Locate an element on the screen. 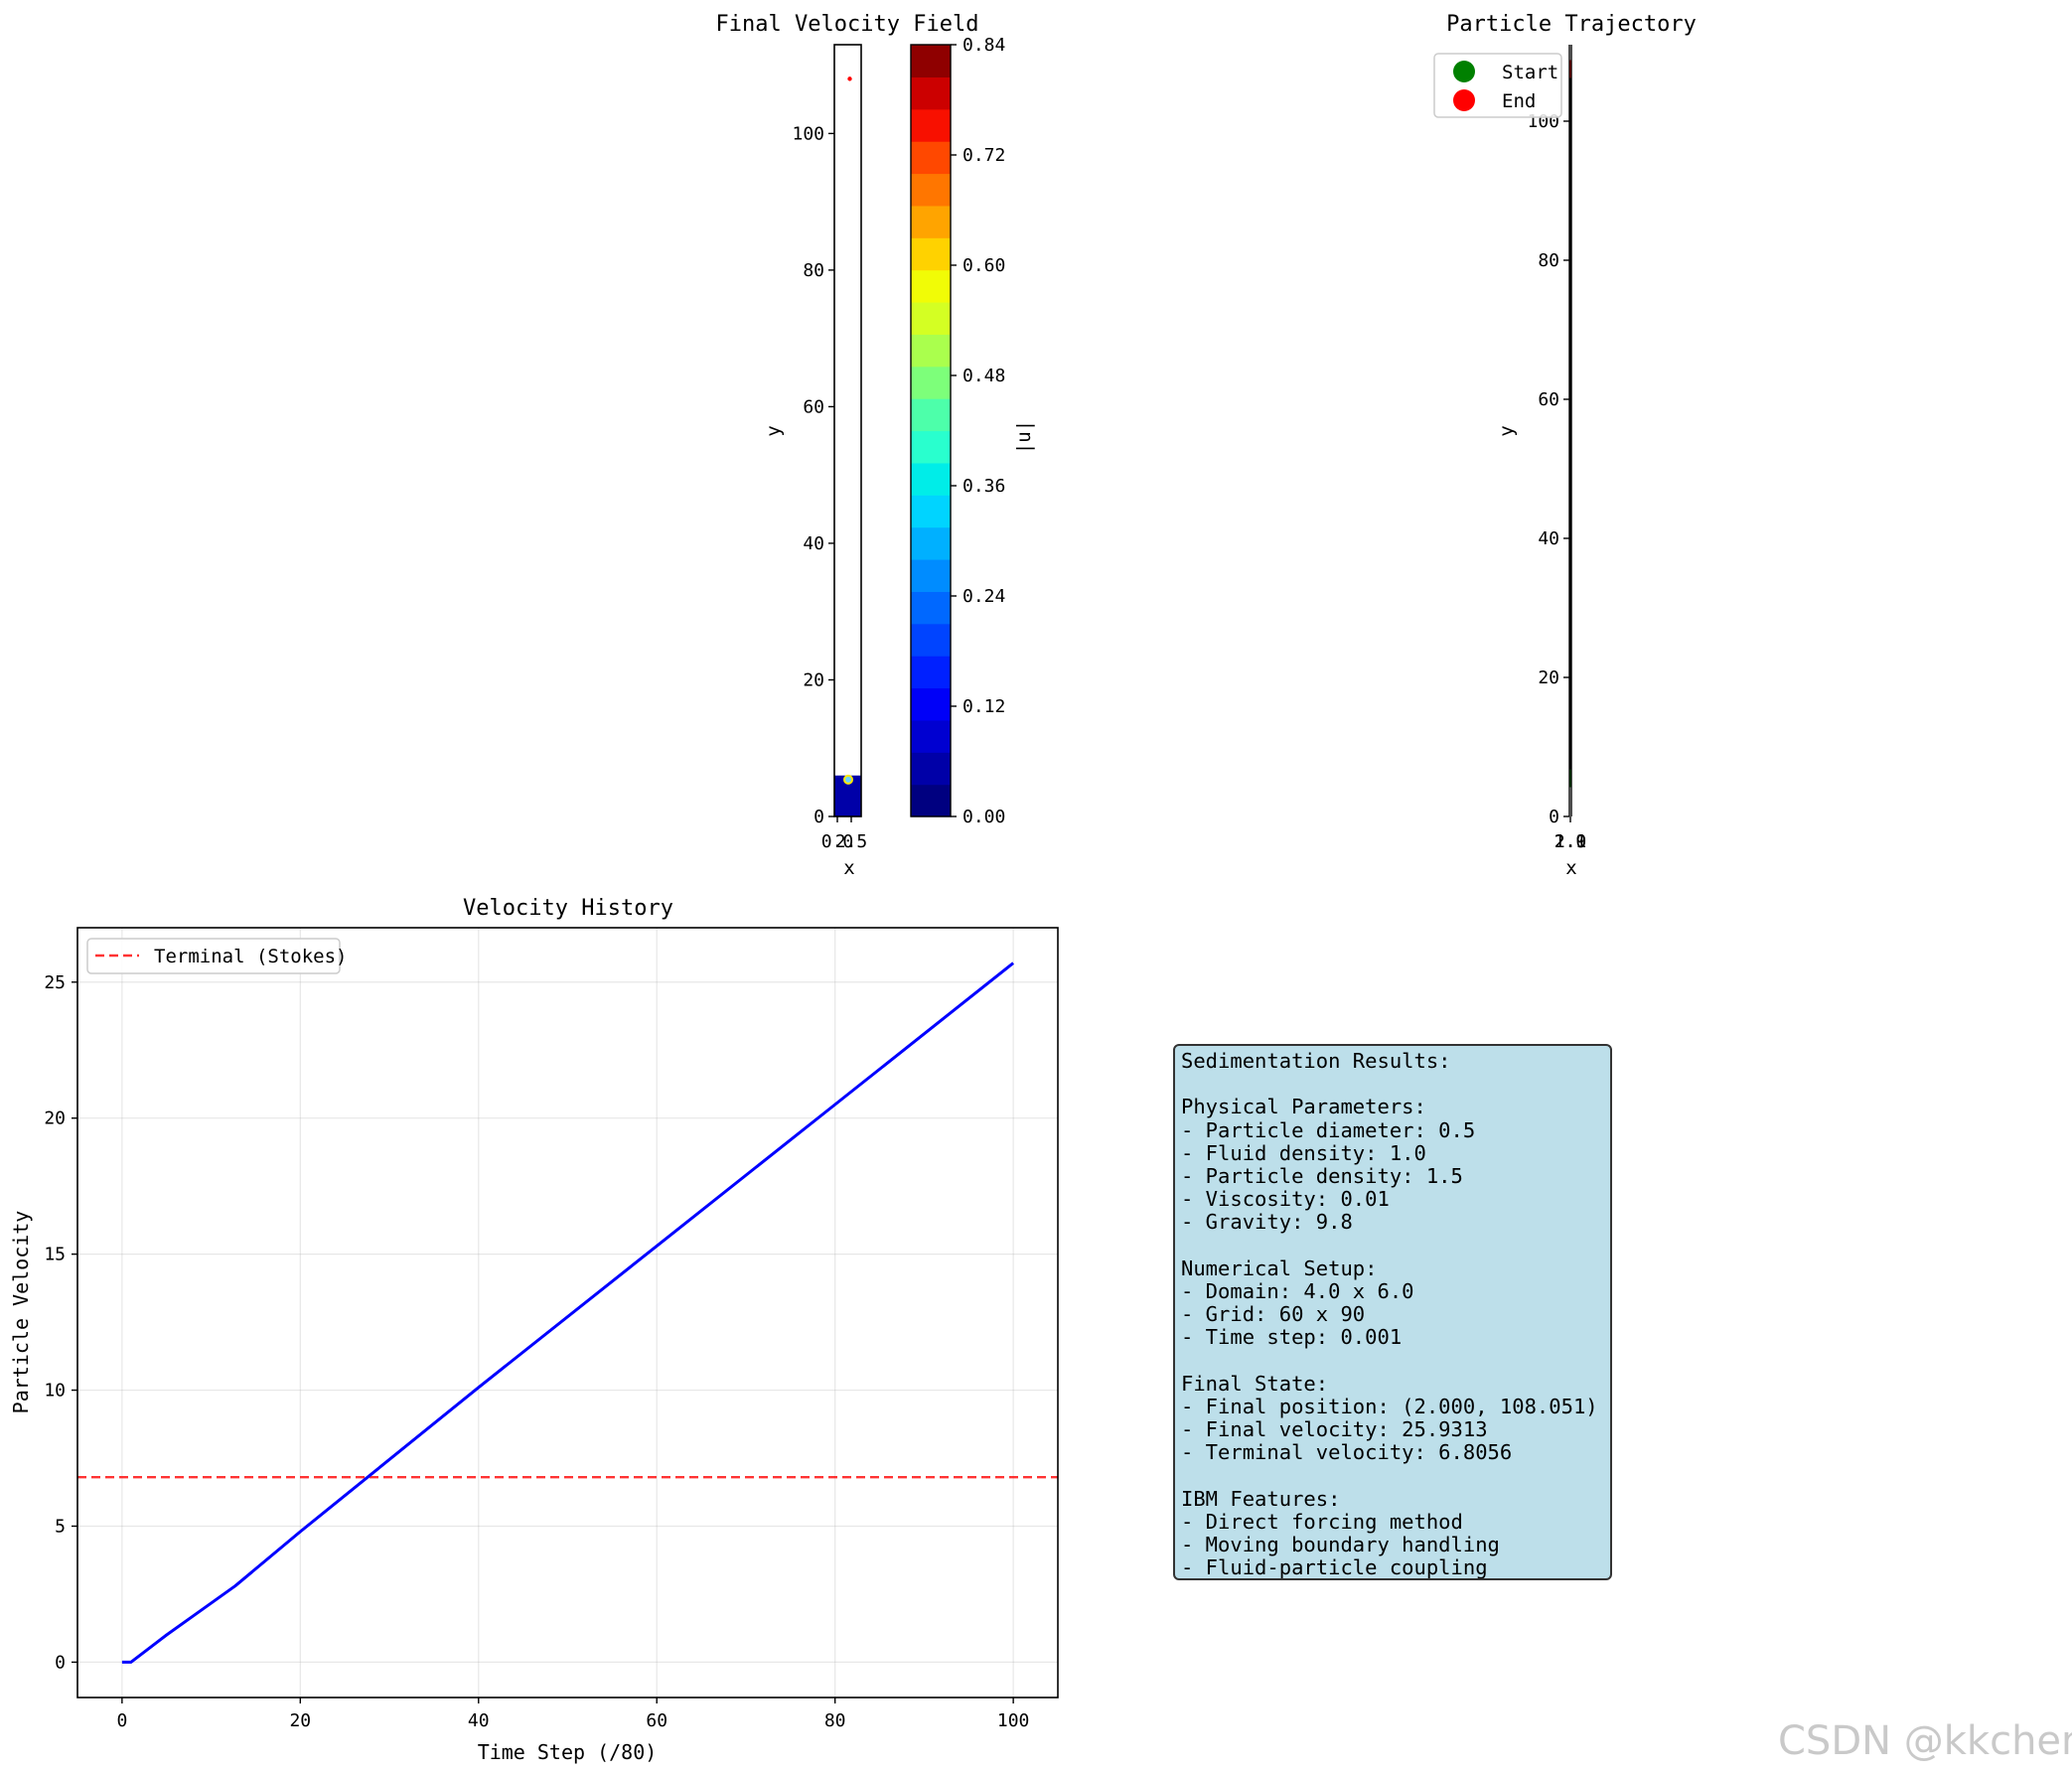 The height and width of the screenshot is (1773, 2072). velocity-field-y-tick-label: 20 is located at coordinates (813, 680).